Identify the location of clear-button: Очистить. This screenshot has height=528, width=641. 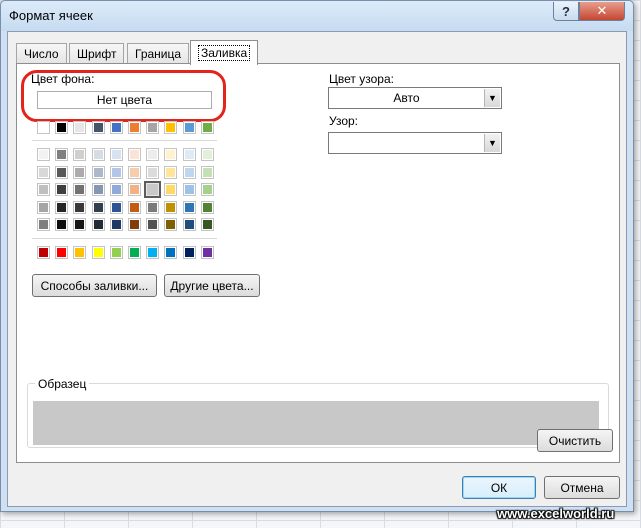
(575, 440).